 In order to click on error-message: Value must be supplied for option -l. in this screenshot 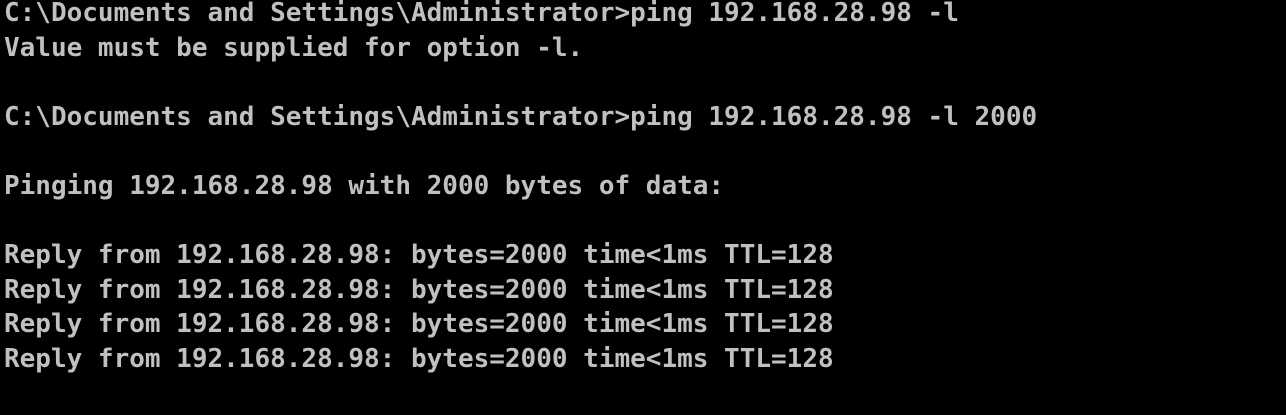, I will do `click(294, 47)`.